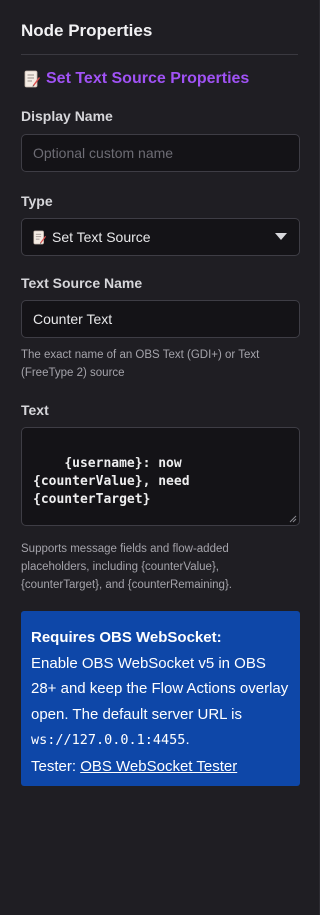  What do you see at coordinates (148, 78) in the screenshot?
I see `node-type-label: Set Text Source Properties` at bounding box center [148, 78].